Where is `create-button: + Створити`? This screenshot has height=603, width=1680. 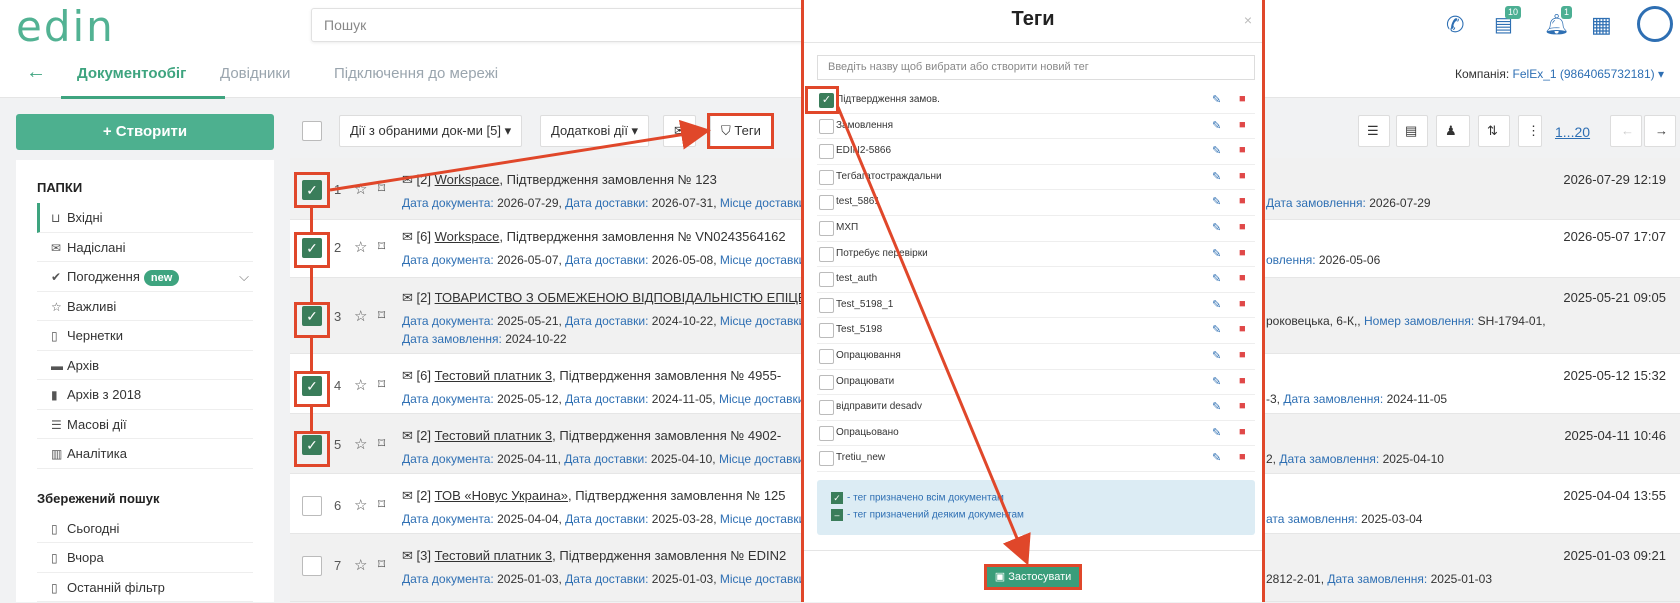
create-button: + Створити is located at coordinates (145, 132).